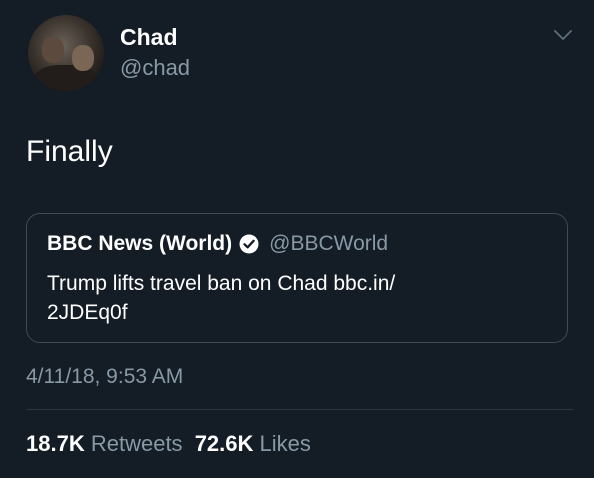  I want to click on likes-stat: 72.6K Likes, so click(253, 443).